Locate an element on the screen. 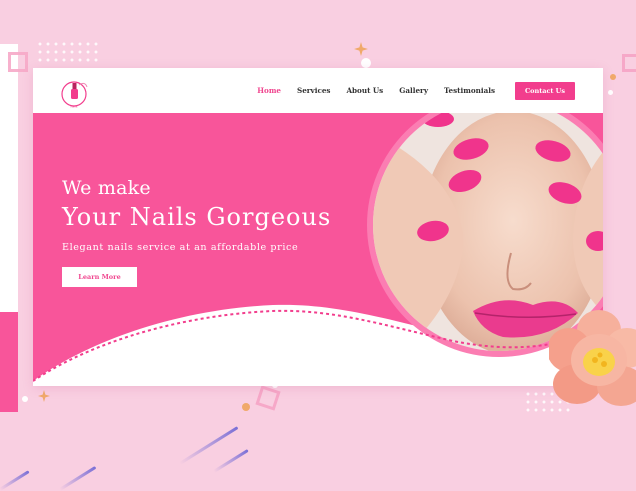 This screenshot has height=491, width=636. nav-home-link: Home is located at coordinates (269, 90).